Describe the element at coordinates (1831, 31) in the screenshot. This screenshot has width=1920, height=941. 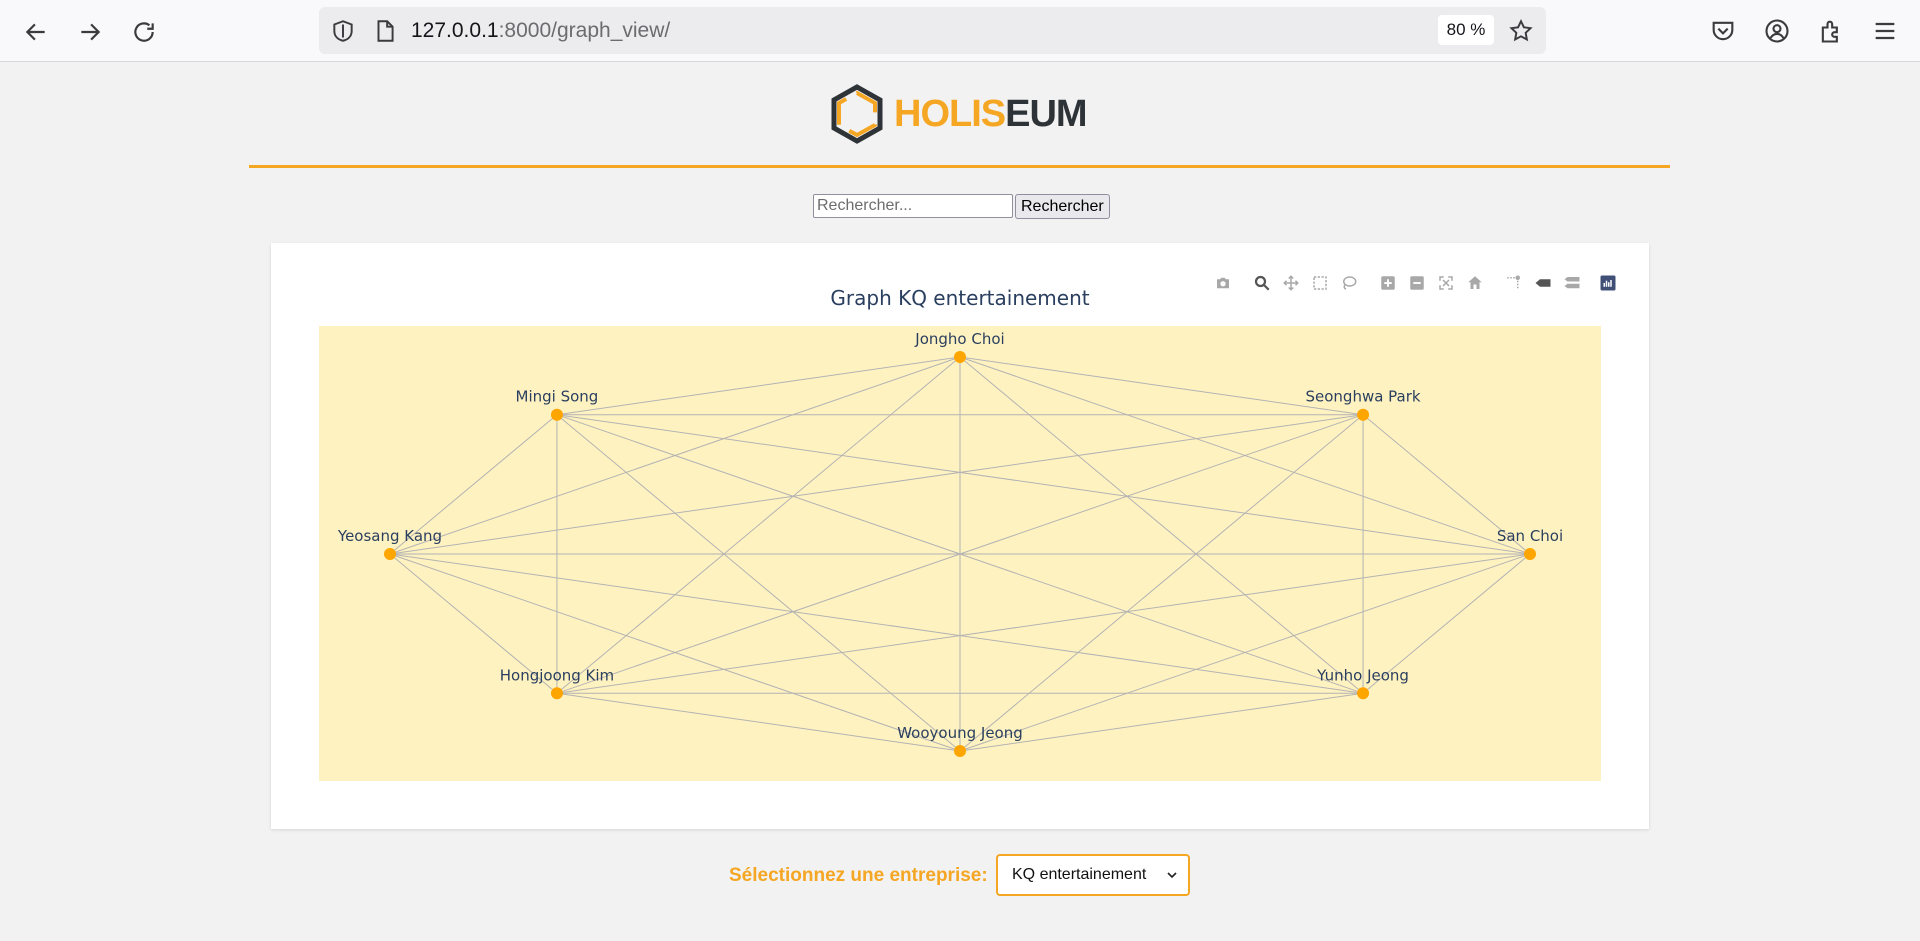
I see `extensions-icon` at that location.